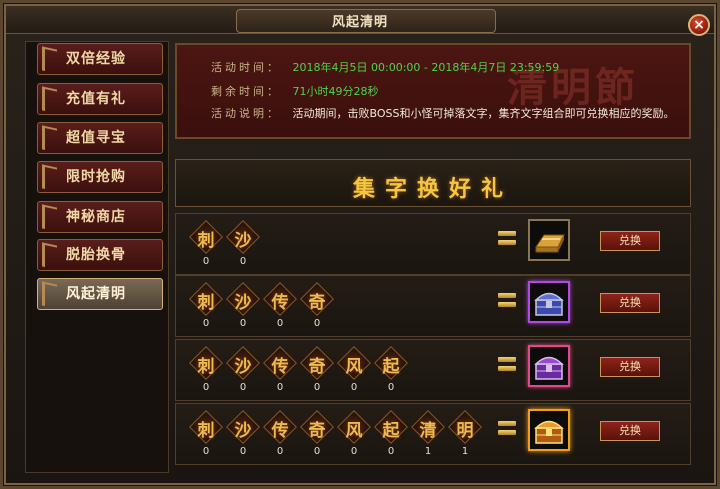 Image resolution: width=720 pixels, height=489 pixels. What do you see at coordinates (699, 25) in the screenshot?
I see `close-button: ×` at bounding box center [699, 25].